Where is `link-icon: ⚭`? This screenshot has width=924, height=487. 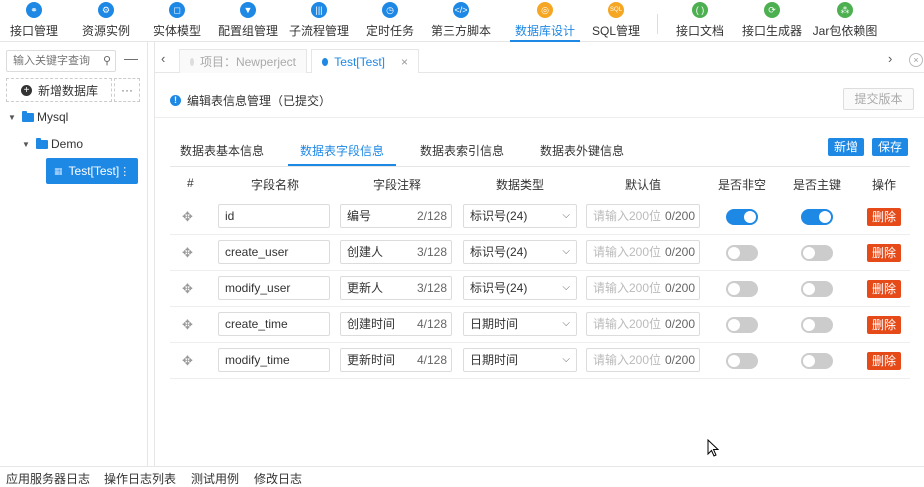
link-icon: ⚭ is located at coordinates (34, 10).